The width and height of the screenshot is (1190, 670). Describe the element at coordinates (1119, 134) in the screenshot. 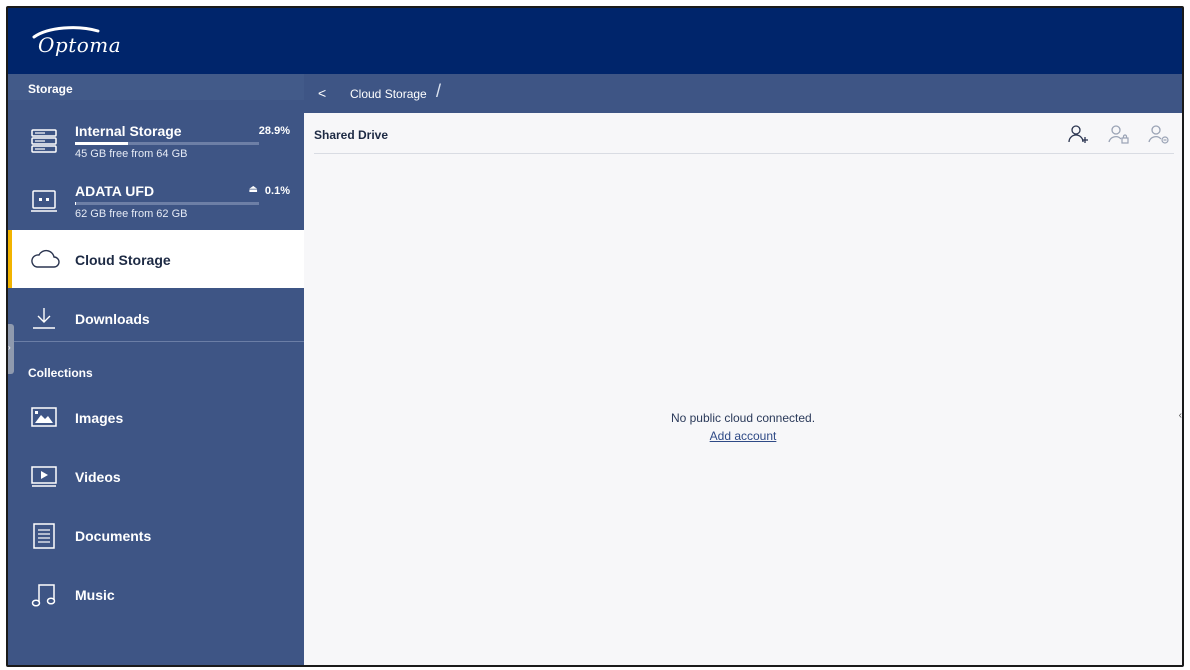

I see `lock-user-icon` at that location.